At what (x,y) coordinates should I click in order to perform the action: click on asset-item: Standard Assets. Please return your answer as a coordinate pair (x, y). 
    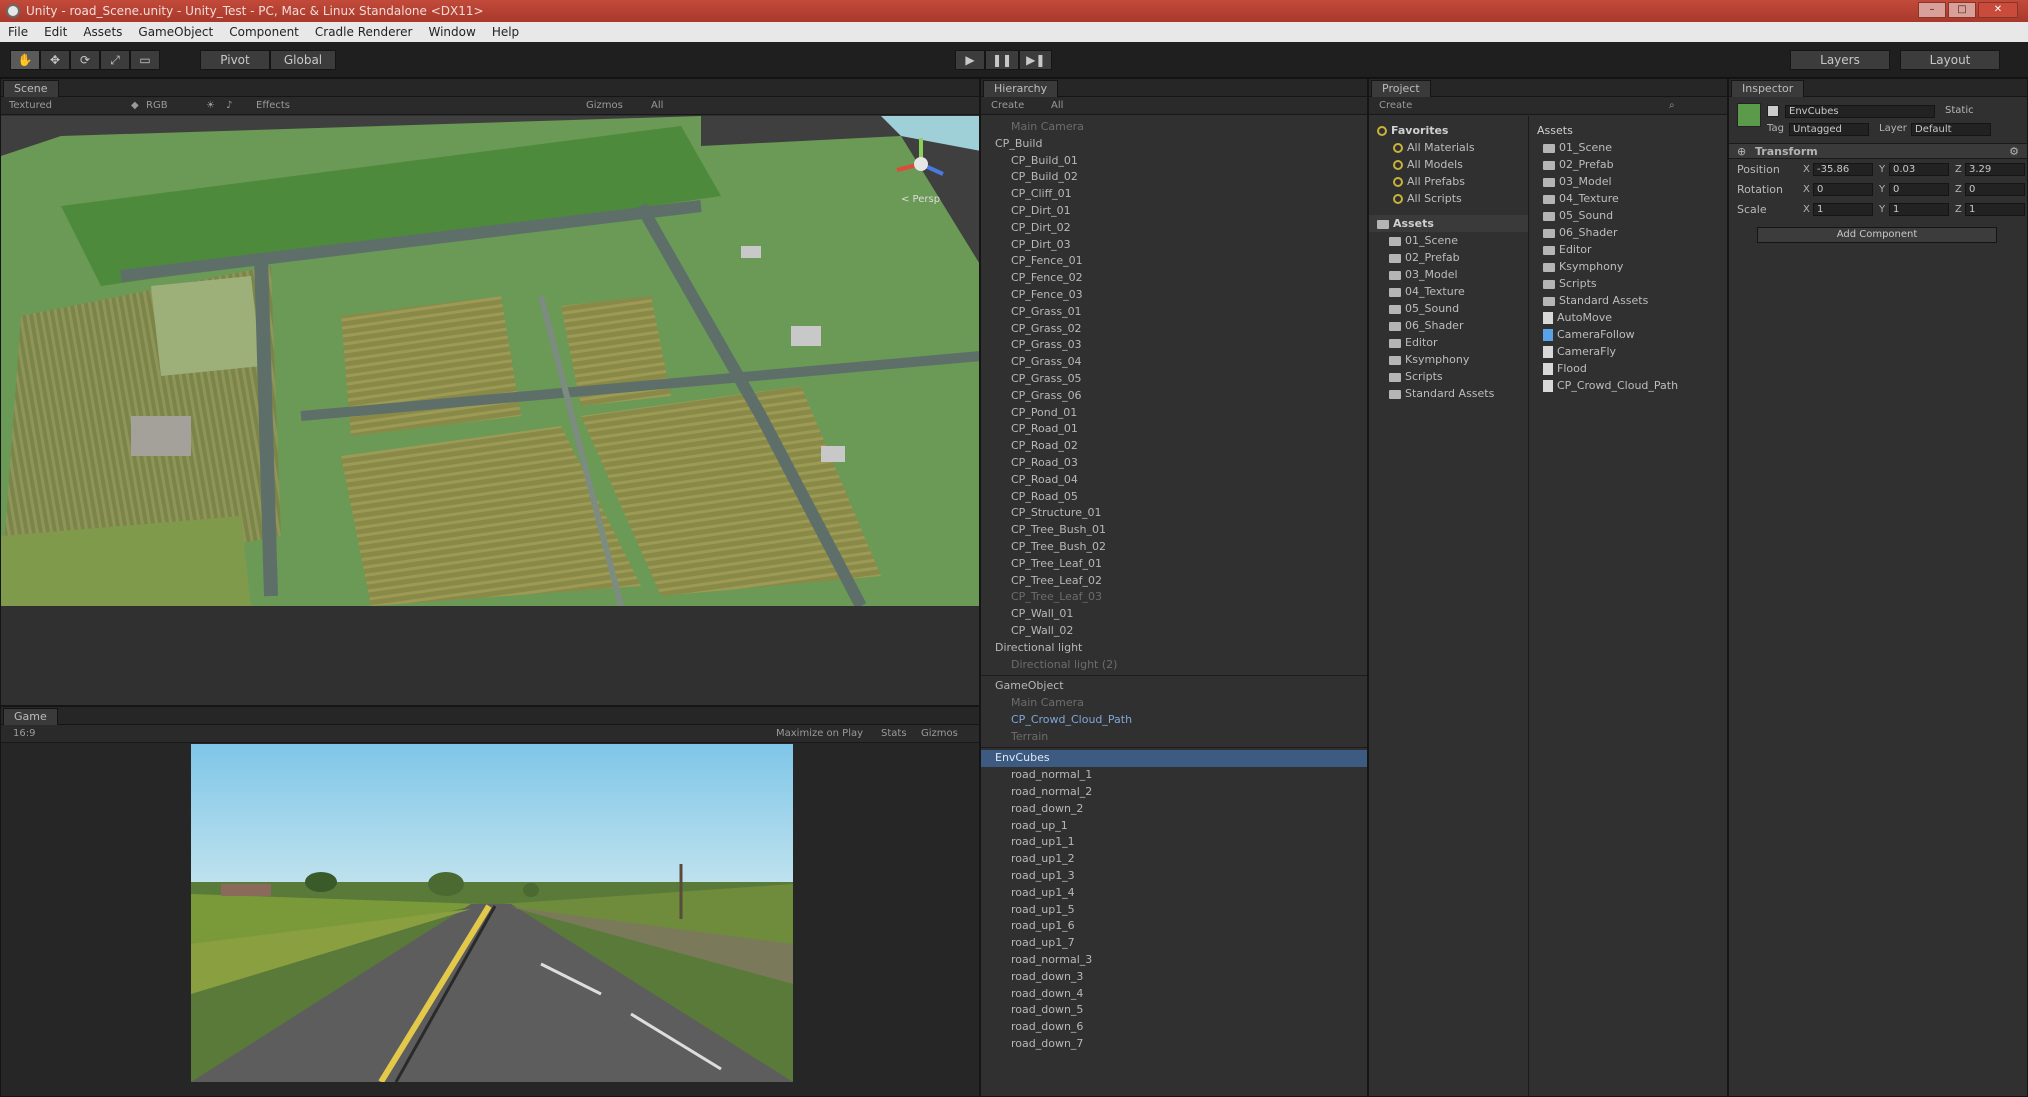
    Looking at the image, I should click on (1629, 300).